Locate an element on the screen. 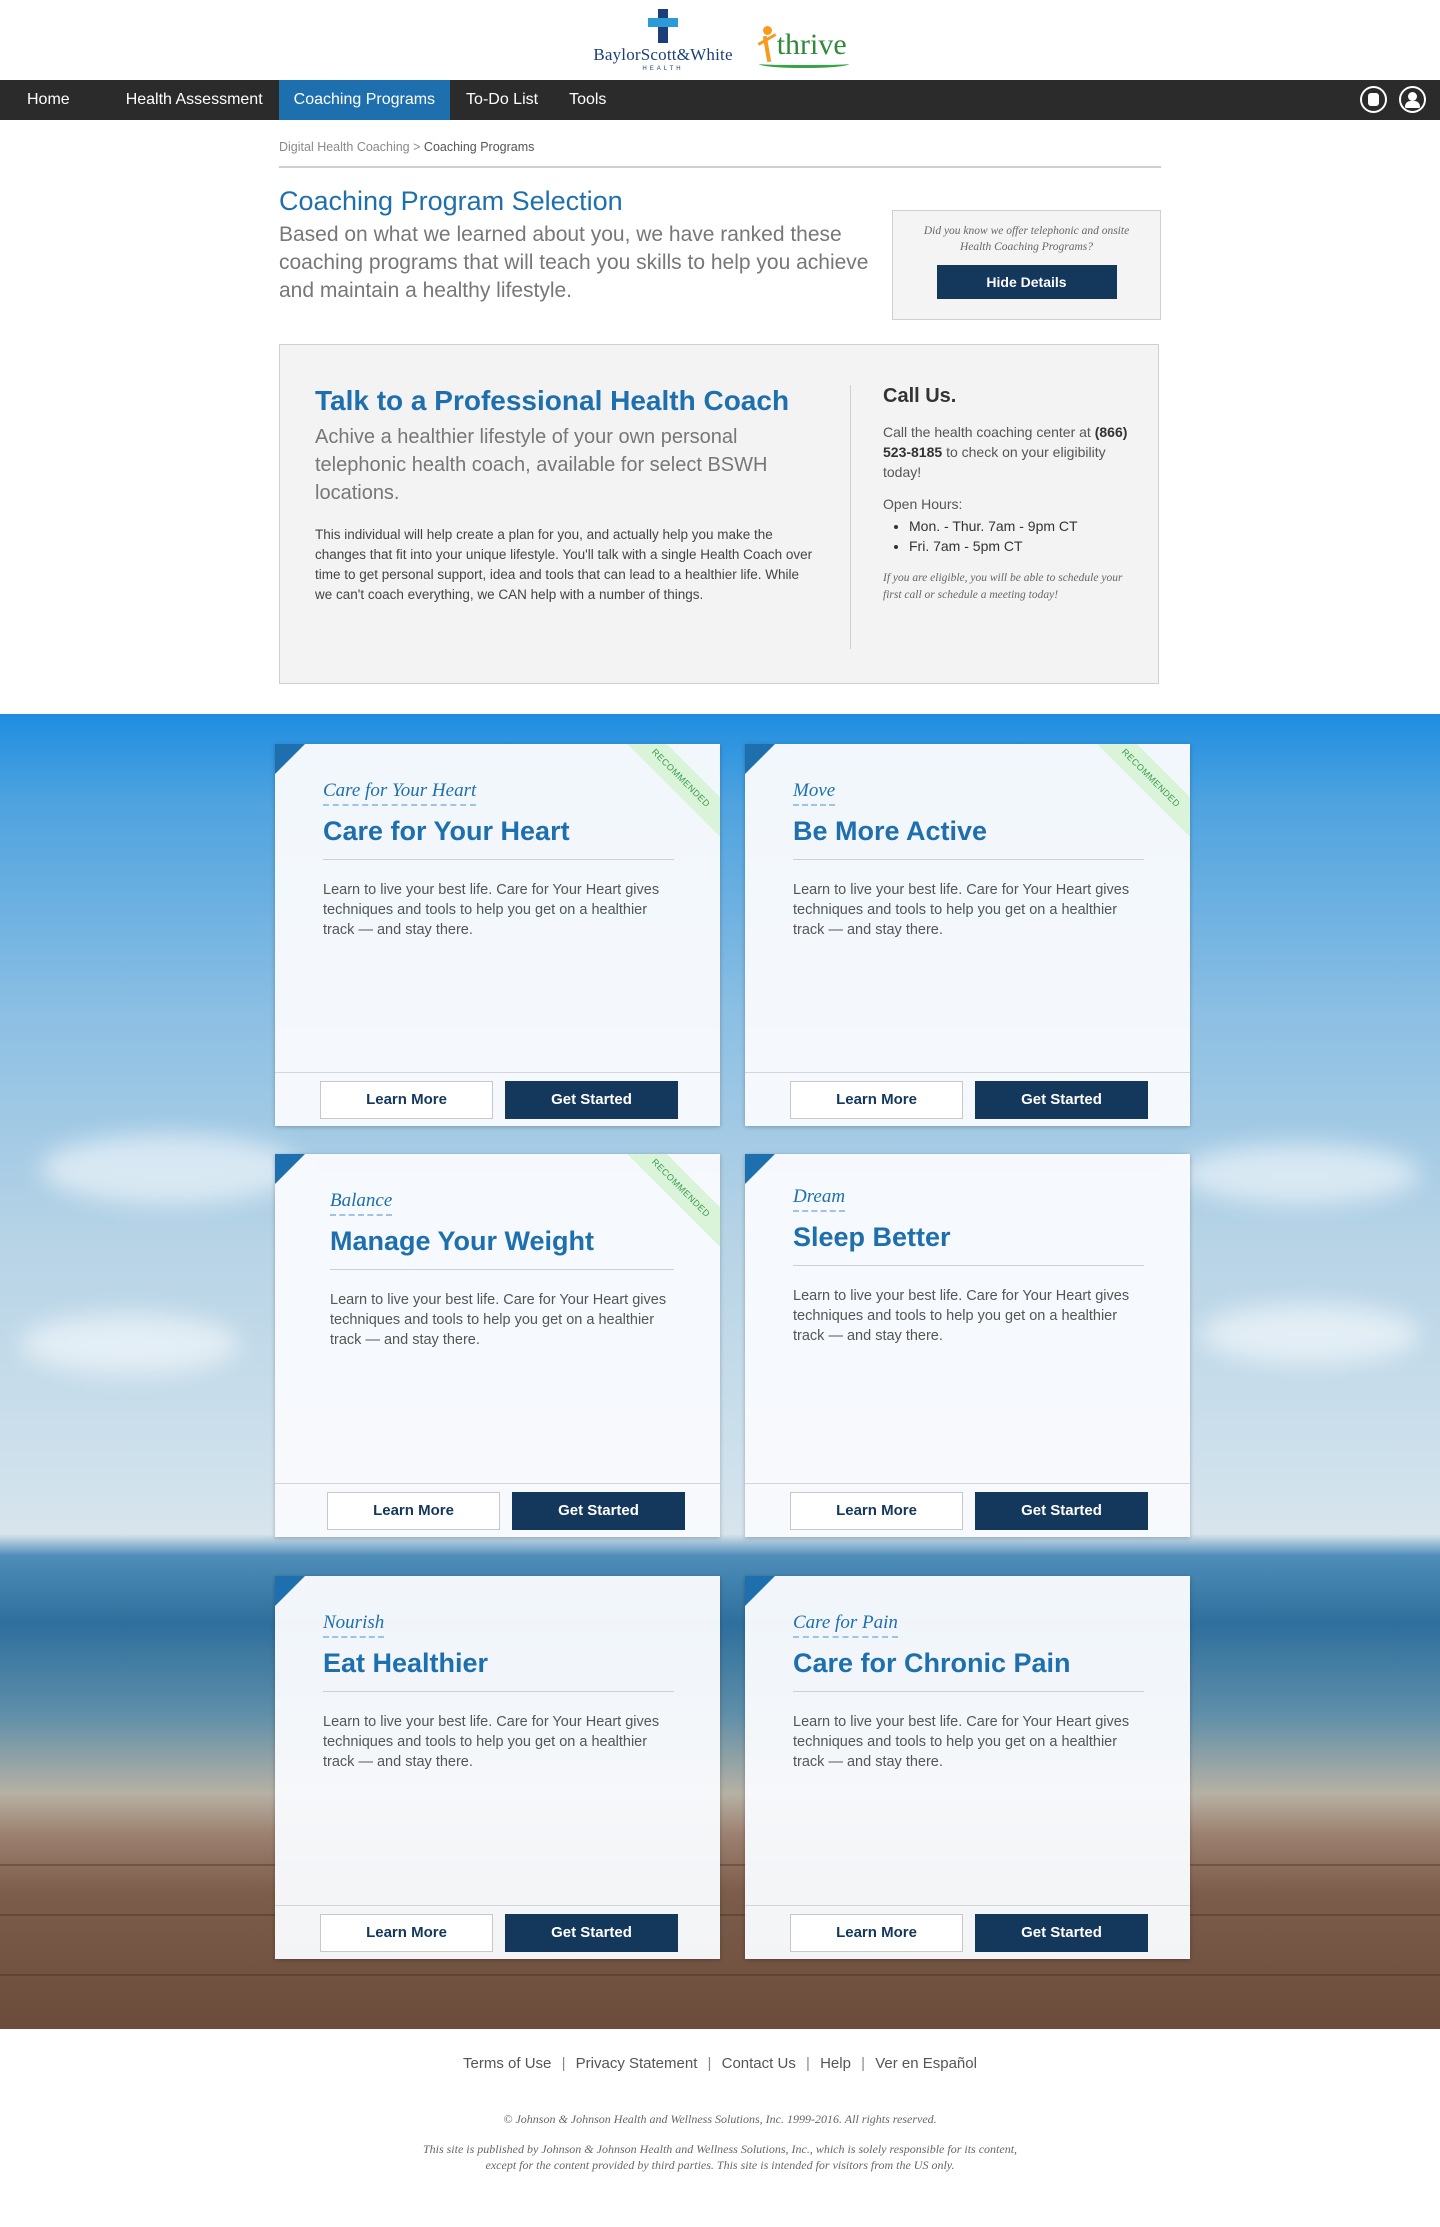  thrive-logo: thrive is located at coordinates (802, 40).